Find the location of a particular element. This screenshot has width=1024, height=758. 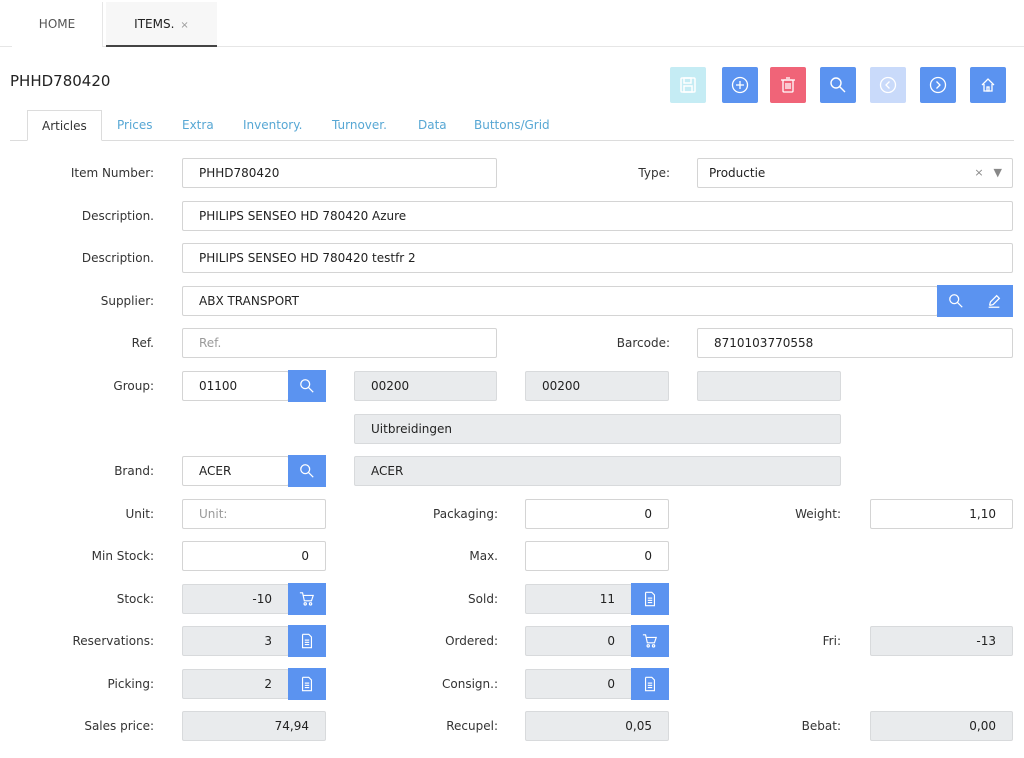

weight-input: 1,10 is located at coordinates (941, 514).